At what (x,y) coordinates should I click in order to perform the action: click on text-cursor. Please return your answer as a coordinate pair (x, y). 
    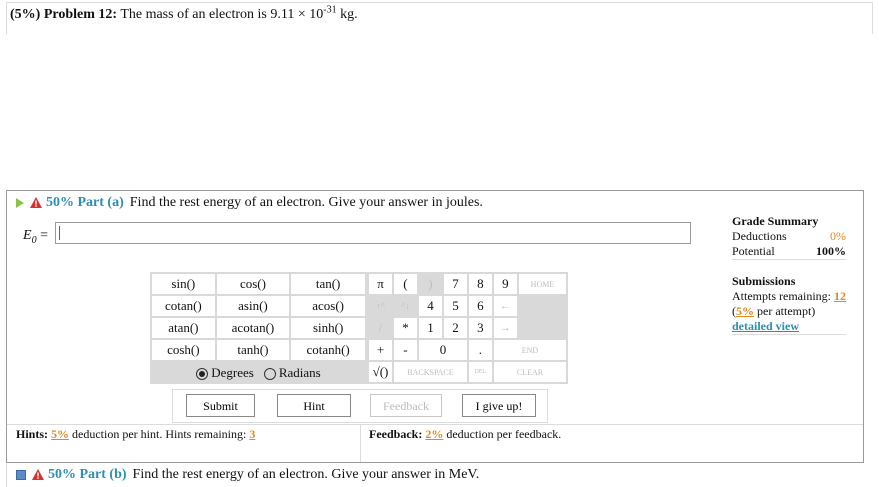
    Looking at the image, I should click on (59, 233).